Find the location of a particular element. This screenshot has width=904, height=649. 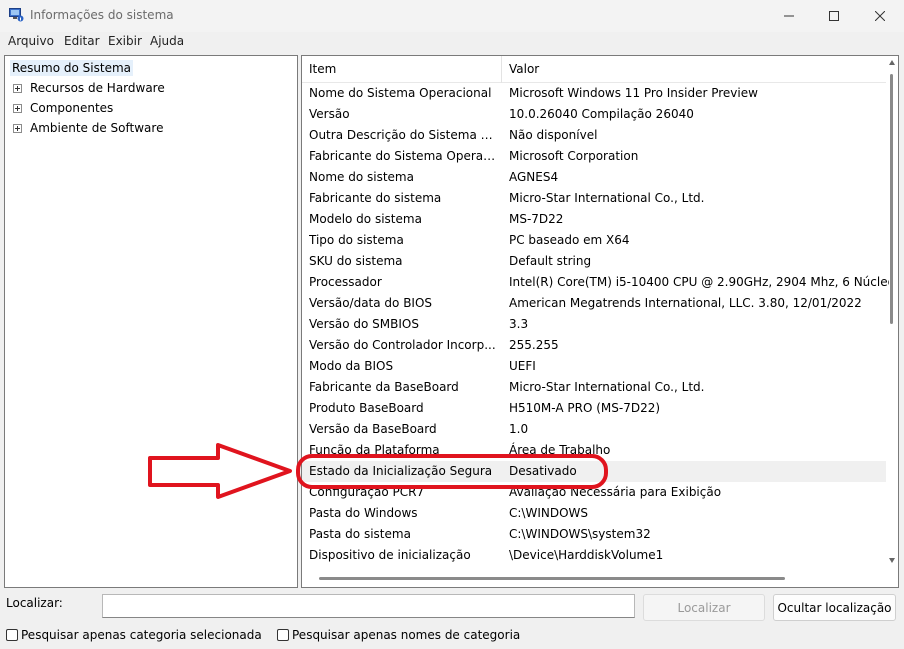

cell-value: 3.3 is located at coordinates (519, 324).